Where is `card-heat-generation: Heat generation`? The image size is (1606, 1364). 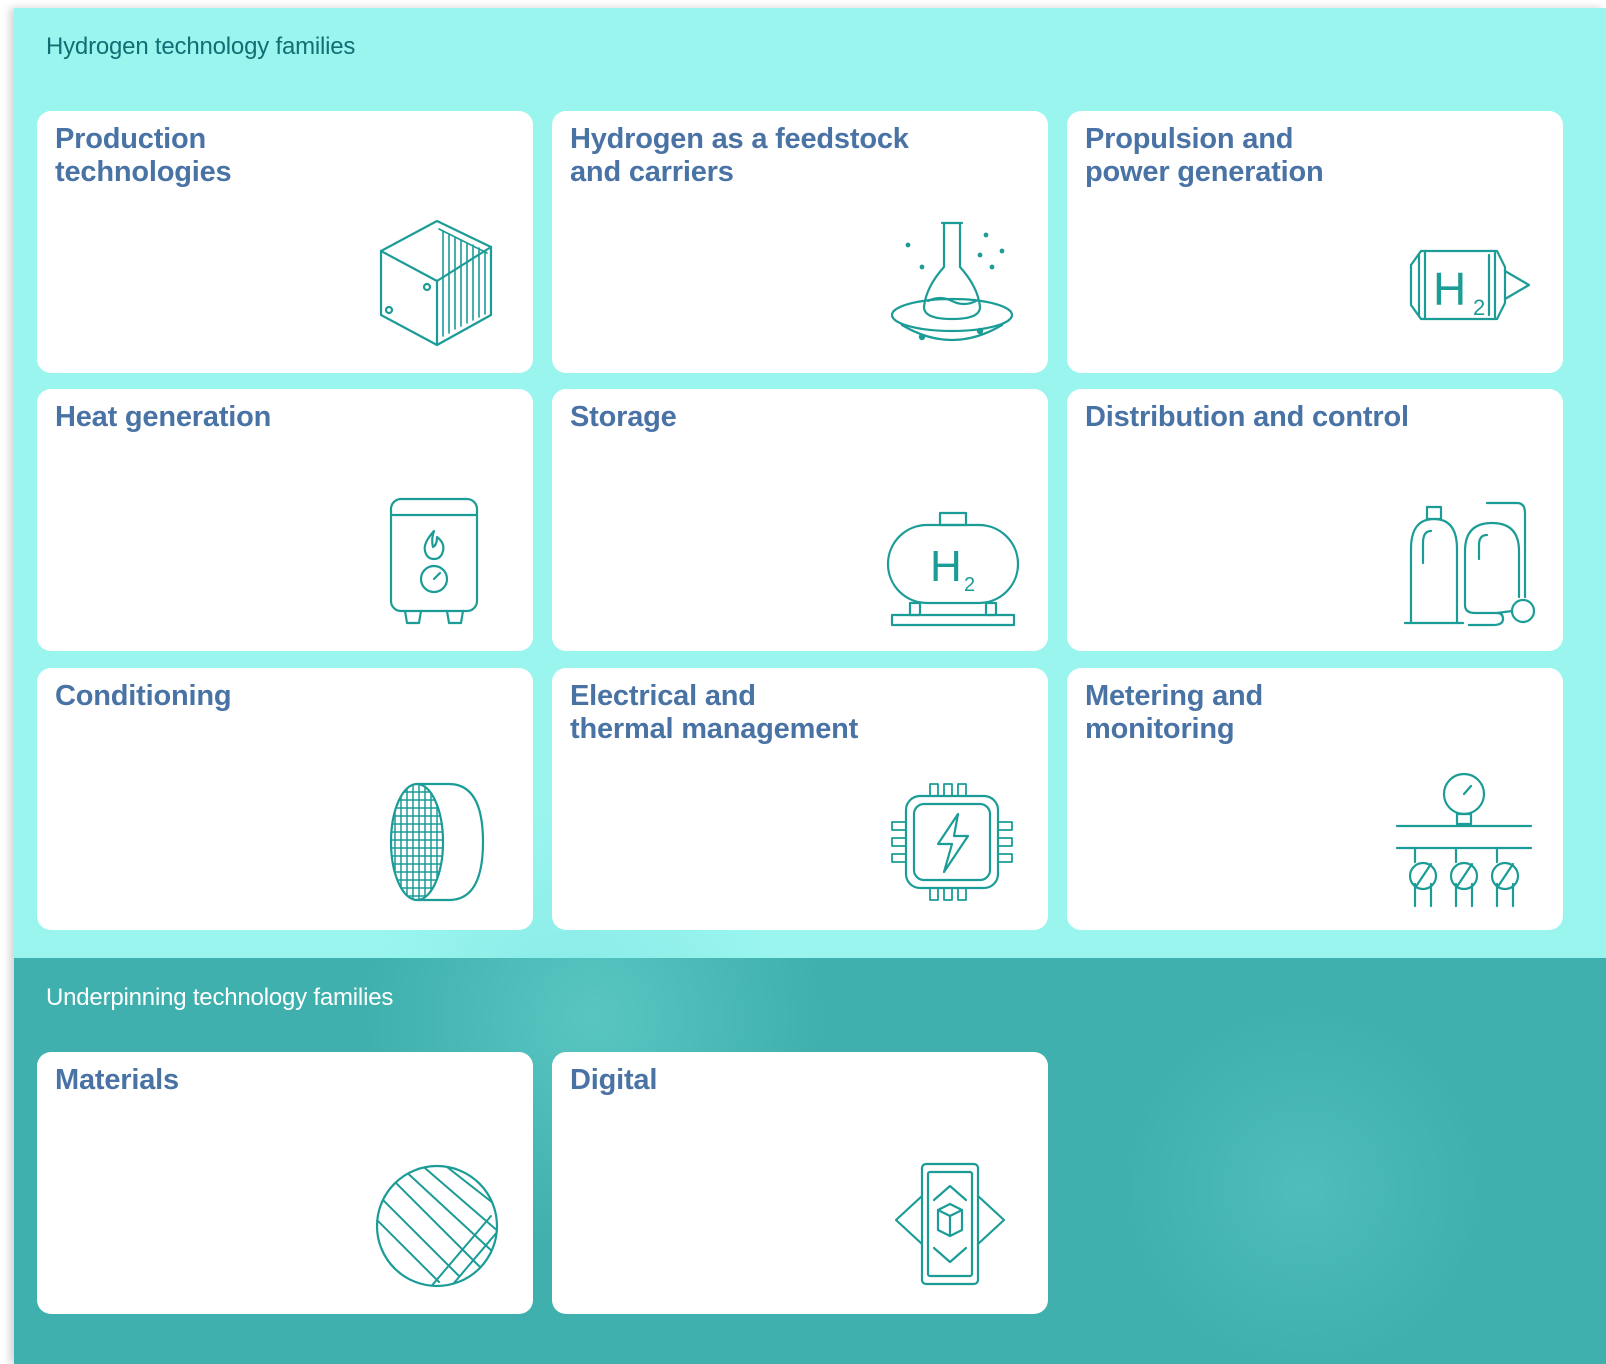
card-heat-generation: Heat generation is located at coordinates (285, 520).